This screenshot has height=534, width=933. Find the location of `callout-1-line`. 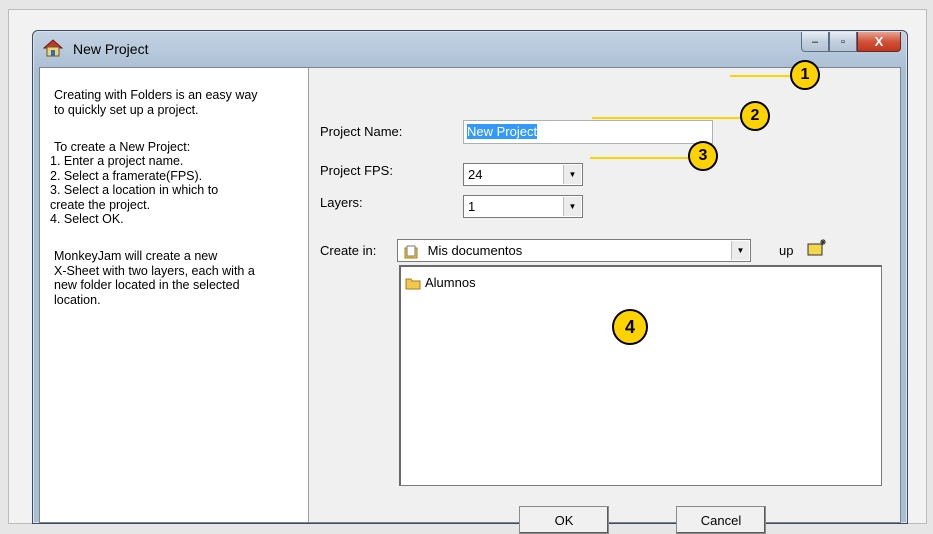

callout-1-line is located at coordinates (761, 76).